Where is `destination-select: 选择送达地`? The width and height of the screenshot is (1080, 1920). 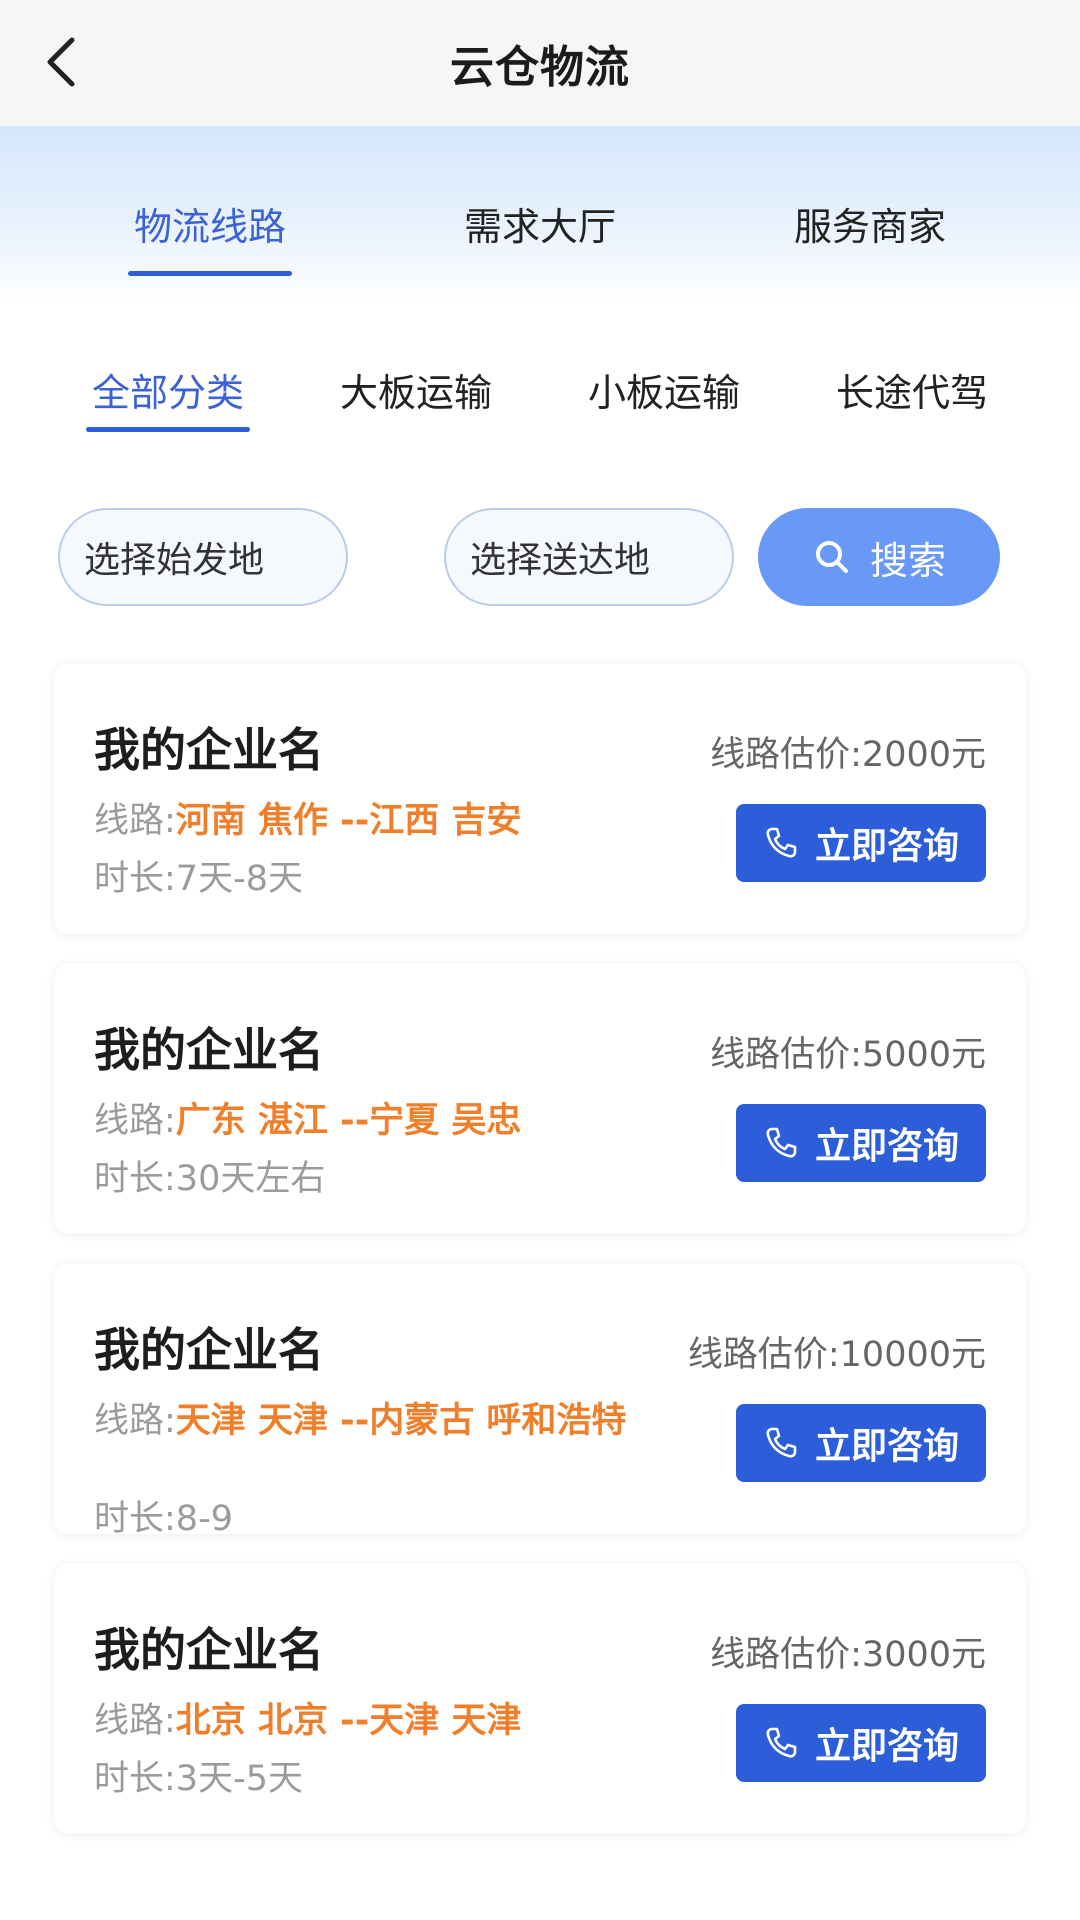
destination-select: 选择送达地 is located at coordinates (589, 557).